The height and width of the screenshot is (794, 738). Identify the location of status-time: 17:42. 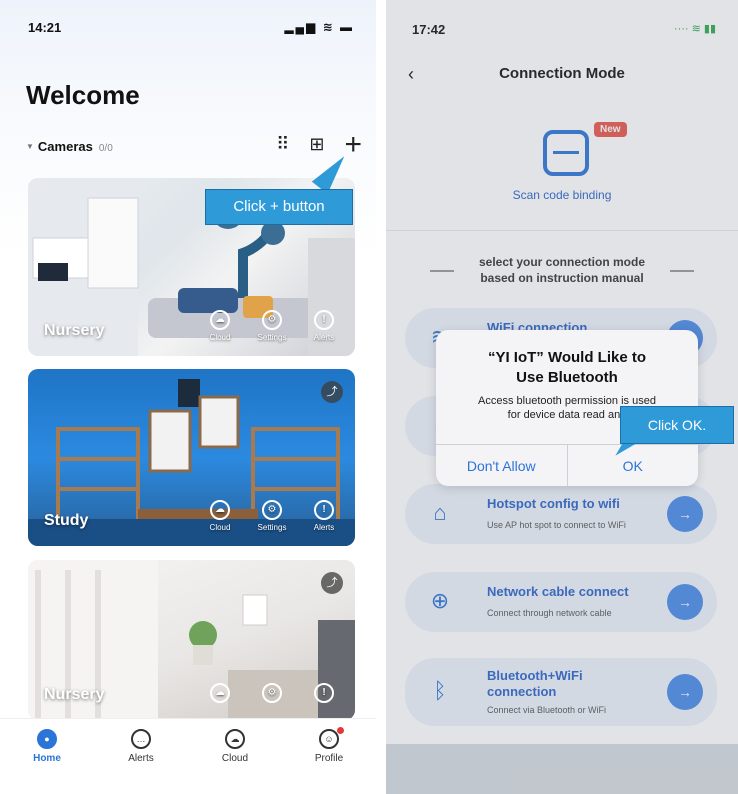
(429, 29).